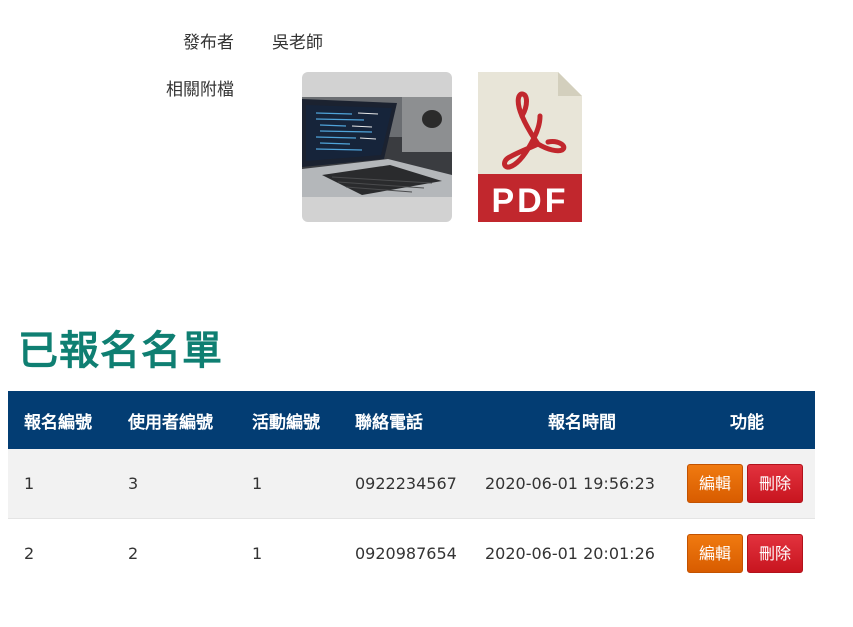 The image size is (853, 627). I want to click on cell-time: 2020-06-01 20:01:26, so click(582, 553).